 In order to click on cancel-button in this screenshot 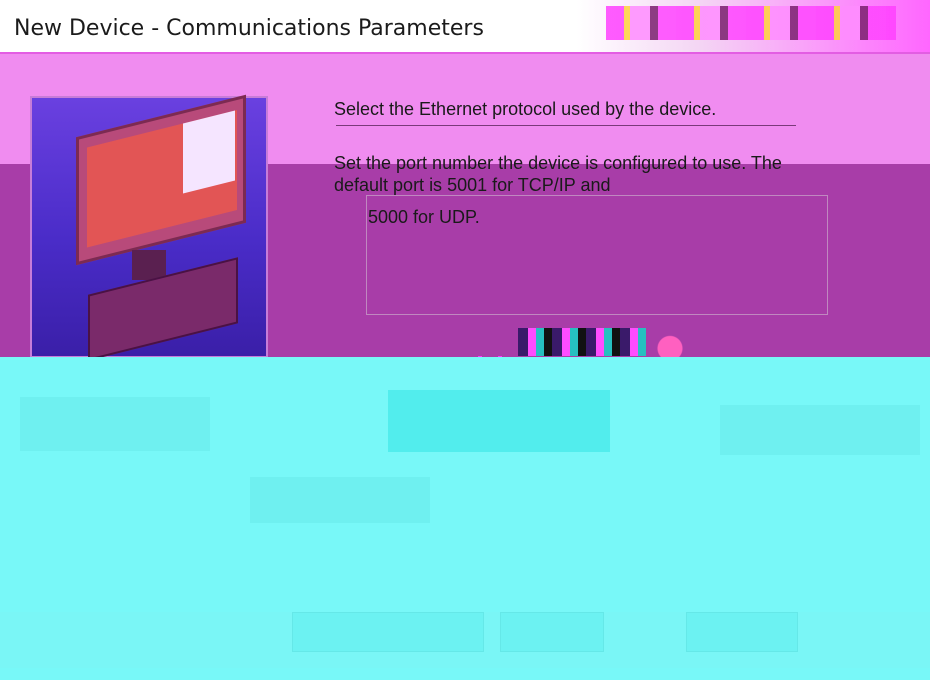, I will do `click(742, 632)`.